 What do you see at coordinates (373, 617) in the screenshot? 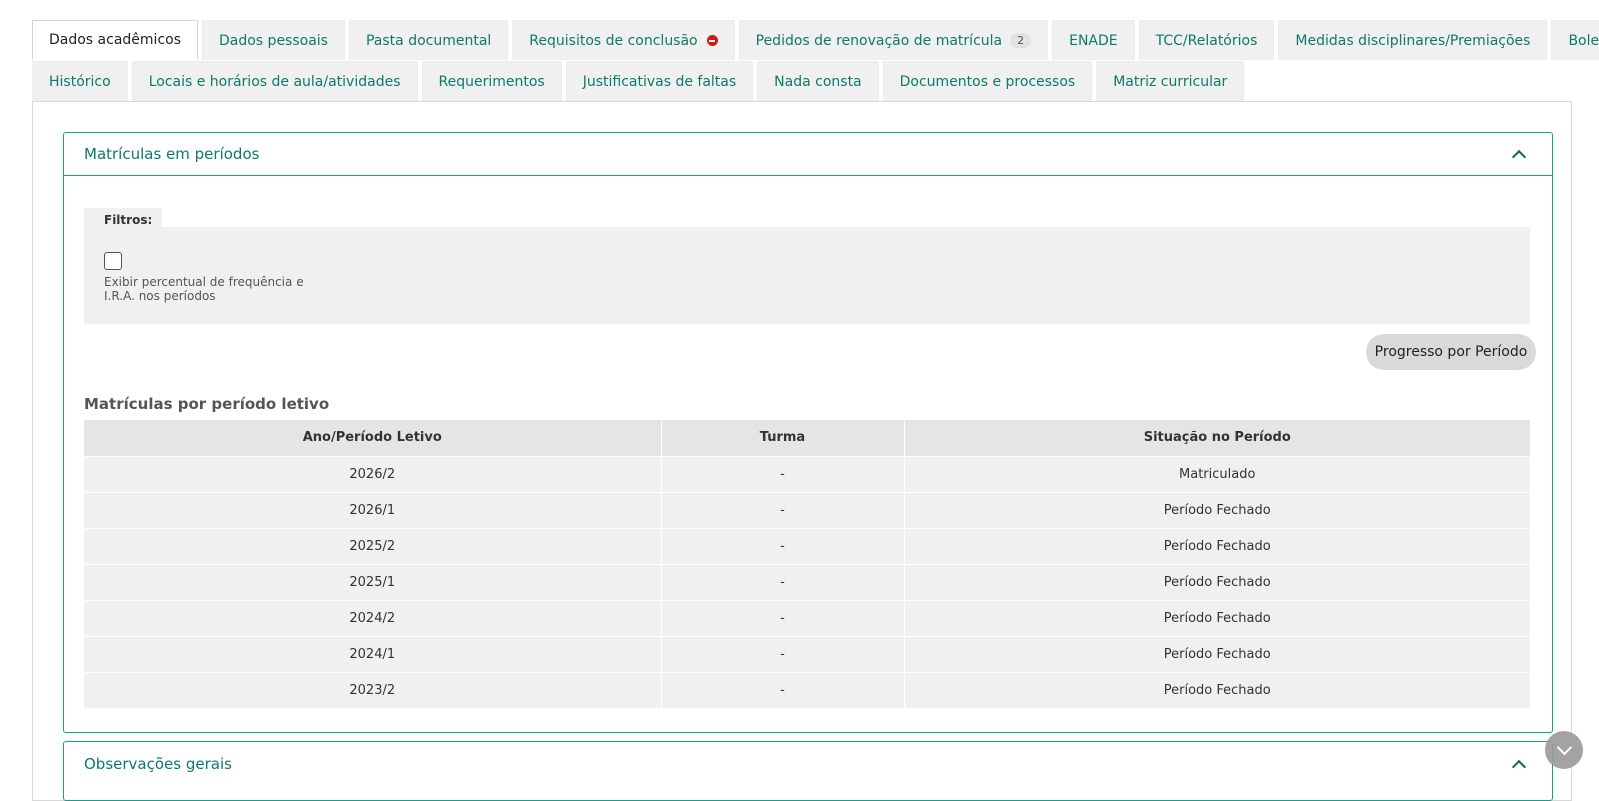
I see `table-cell: 2024/2` at bounding box center [373, 617].